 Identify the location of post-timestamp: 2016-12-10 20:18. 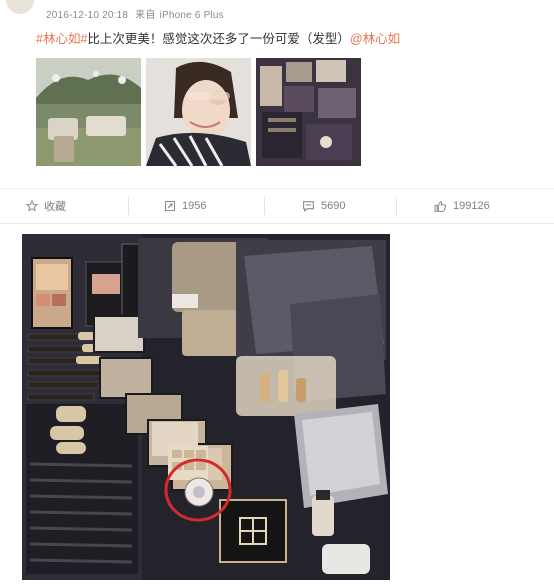
(87, 15).